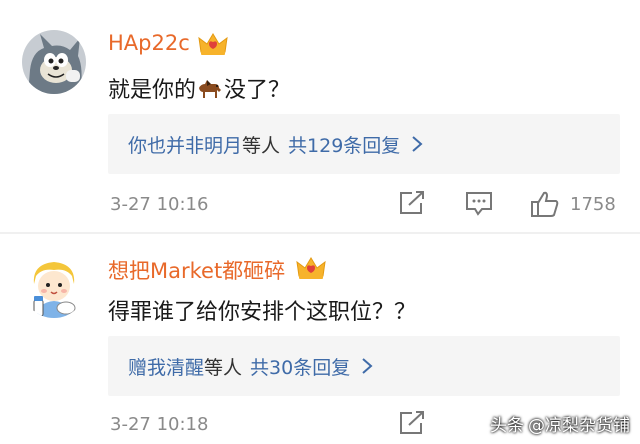  I want to click on comment-text-part: 没了？, so click(257, 90).